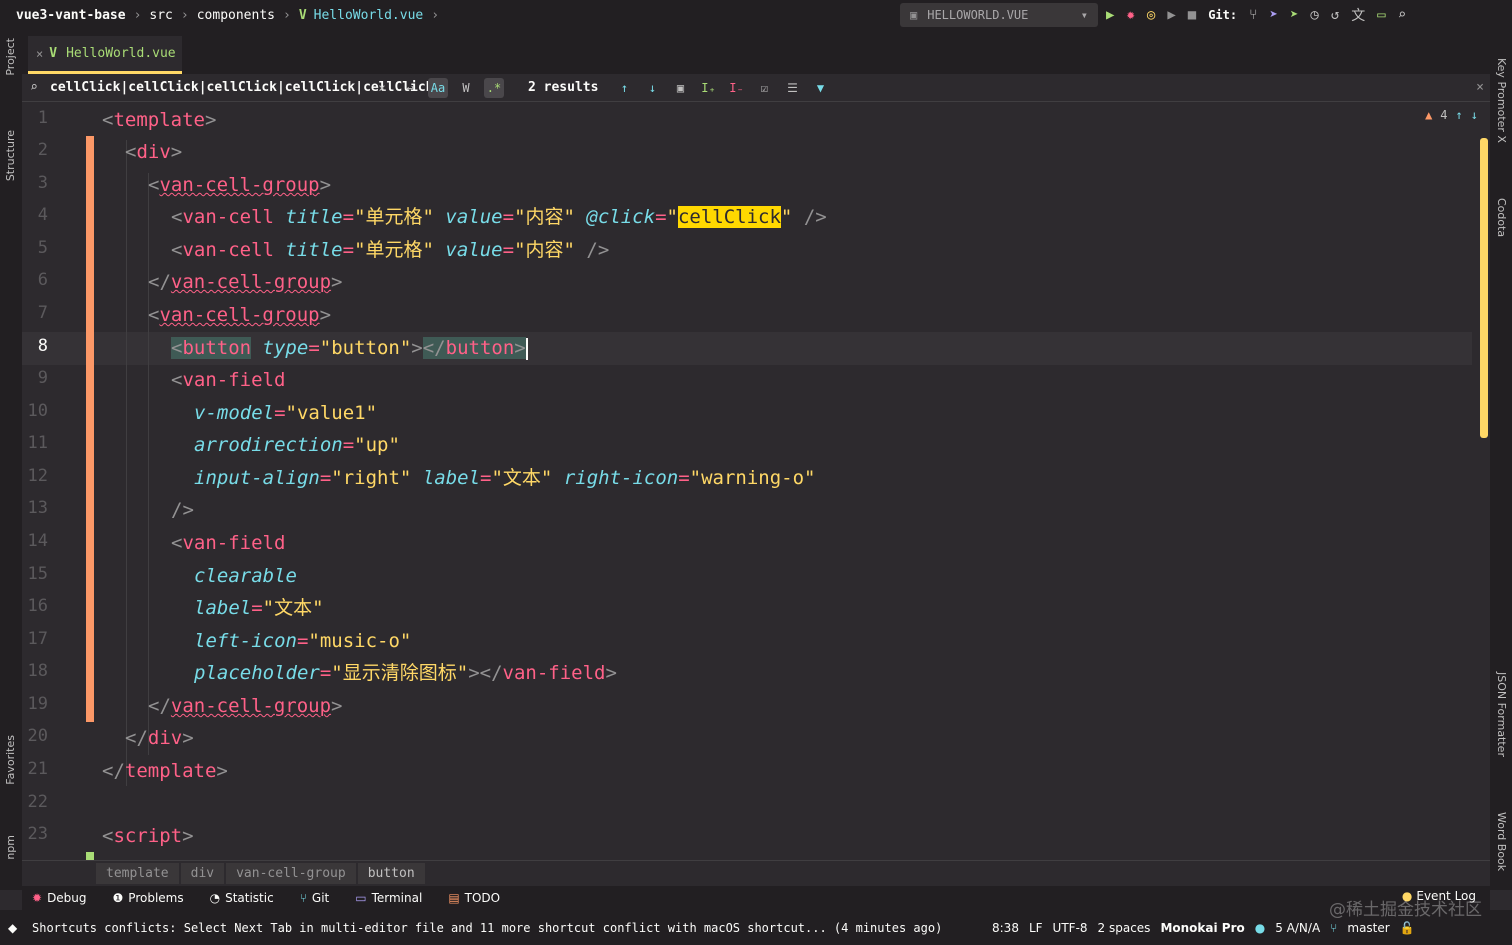 This screenshot has height=945, width=1512. What do you see at coordinates (999, 15) in the screenshot?
I see `run-configuration-select: ▣ HELLOWORLD.VUE ▾` at bounding box center [999, 15].